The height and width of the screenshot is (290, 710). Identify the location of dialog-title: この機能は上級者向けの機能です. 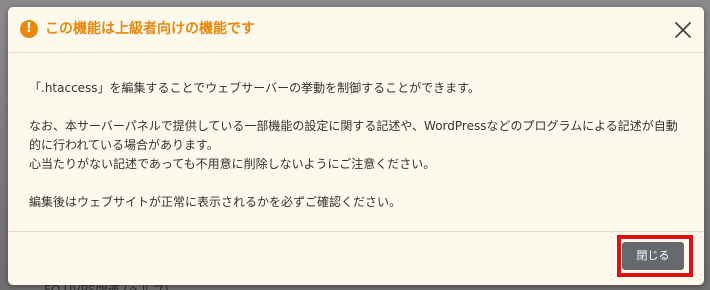
(150, 29).